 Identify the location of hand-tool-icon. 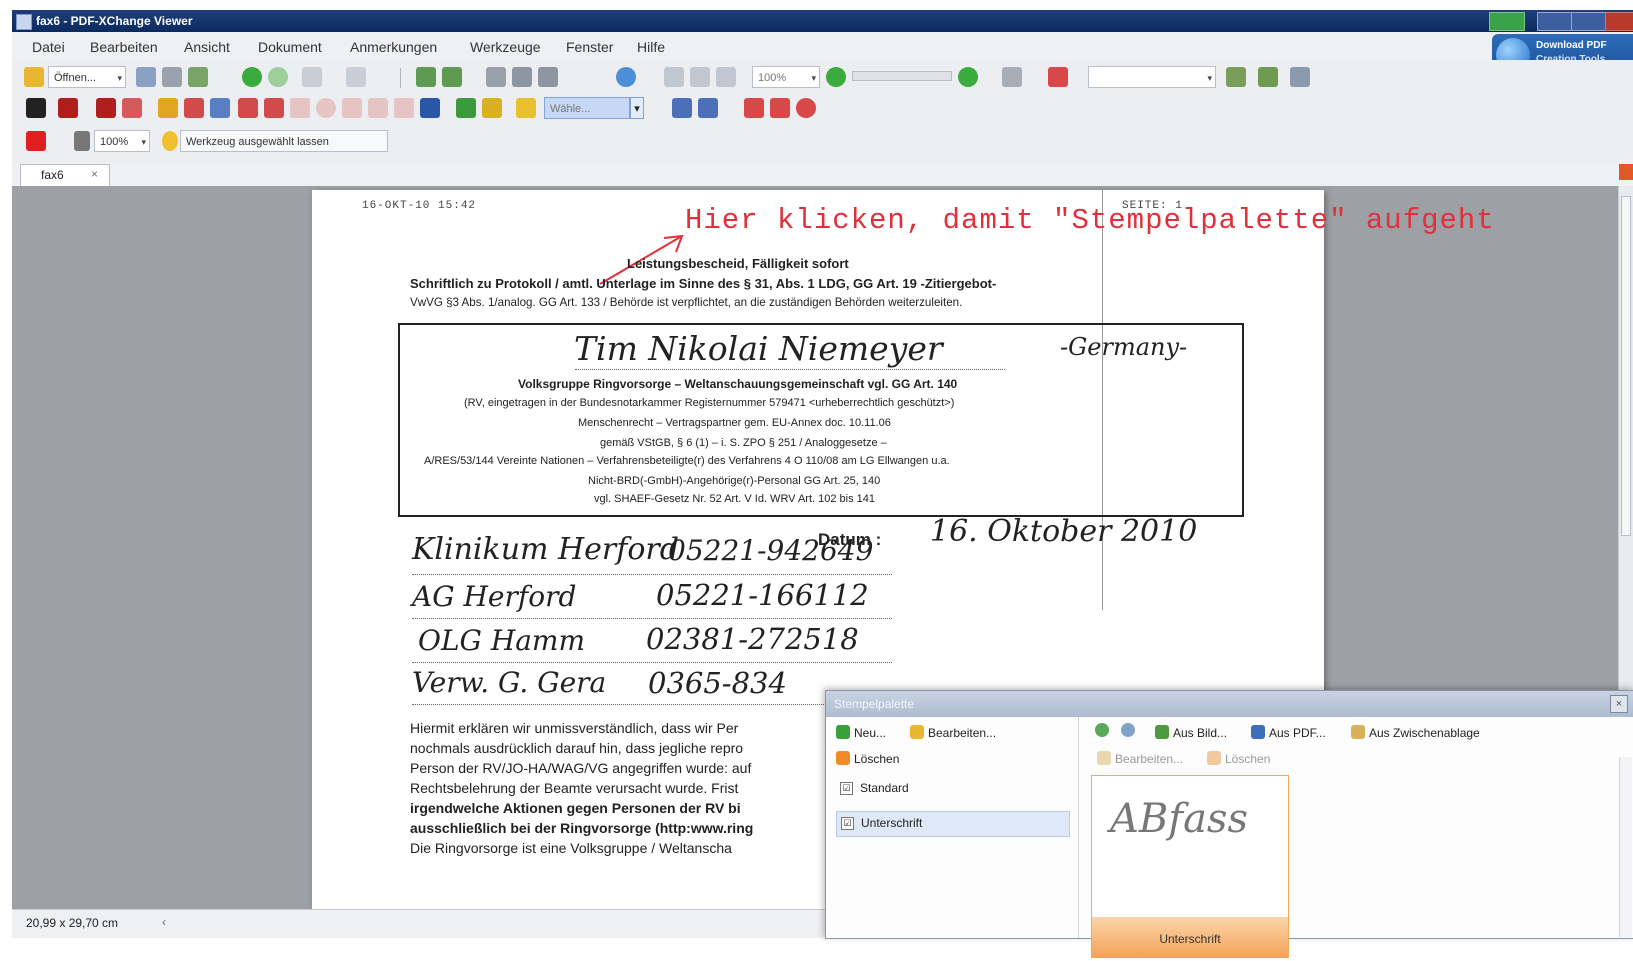
(496, 77).